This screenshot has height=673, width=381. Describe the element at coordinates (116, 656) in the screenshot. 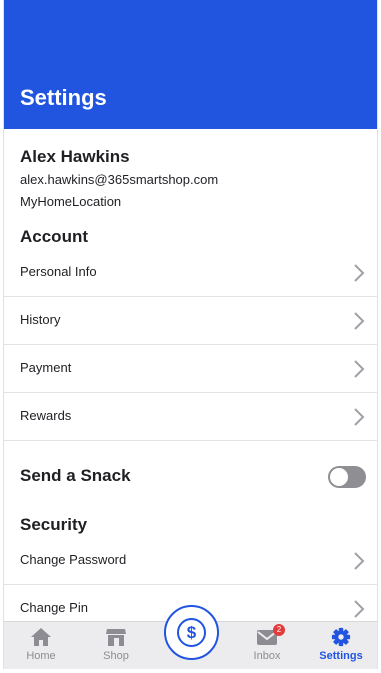

I see `tab-label: Shop` at that location.